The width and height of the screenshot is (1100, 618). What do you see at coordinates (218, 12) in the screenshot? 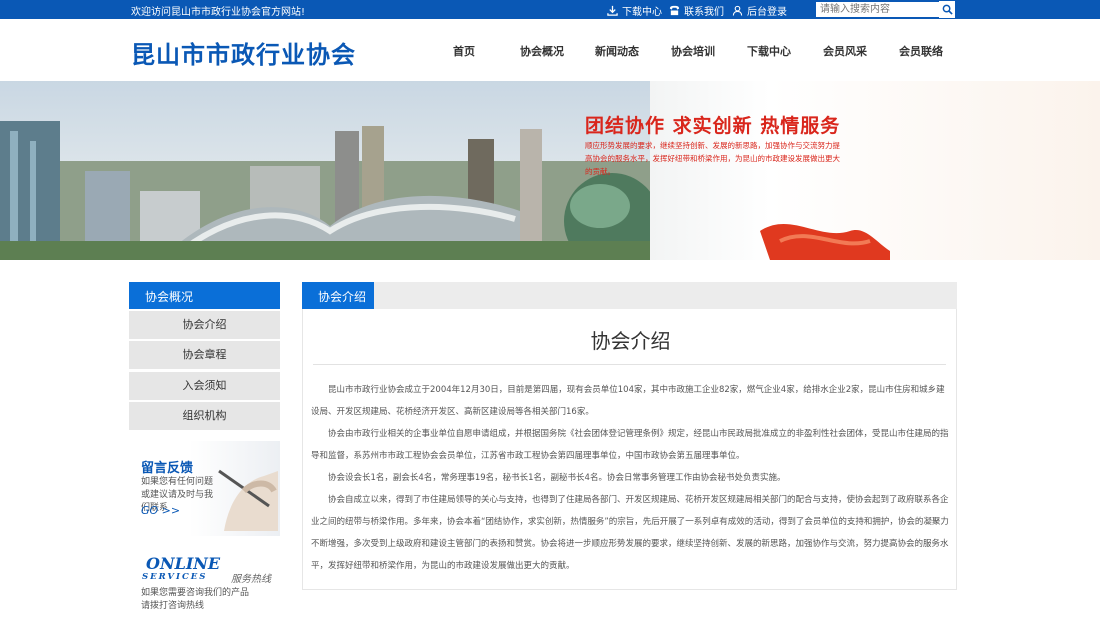
I see `welcome-text: 欢迎访问昆山市市政行业协会官方网站!` at bounding box center [218, 12].